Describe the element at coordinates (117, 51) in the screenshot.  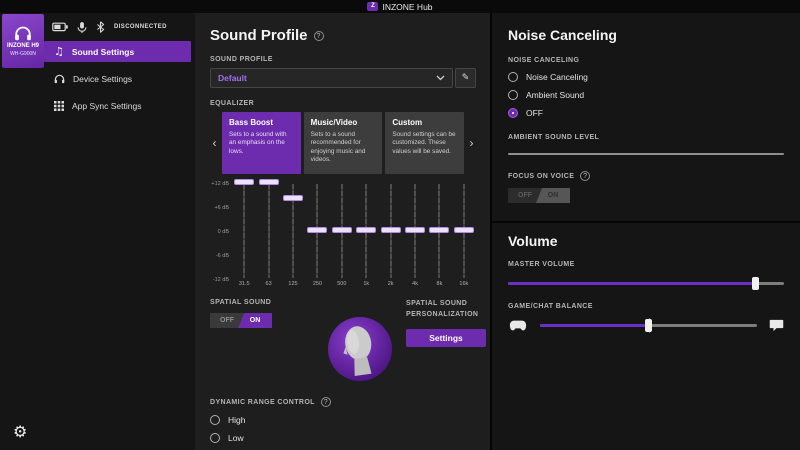
I see `sidebar-item-sound-settings: ♫ Sound Settings` at that location.